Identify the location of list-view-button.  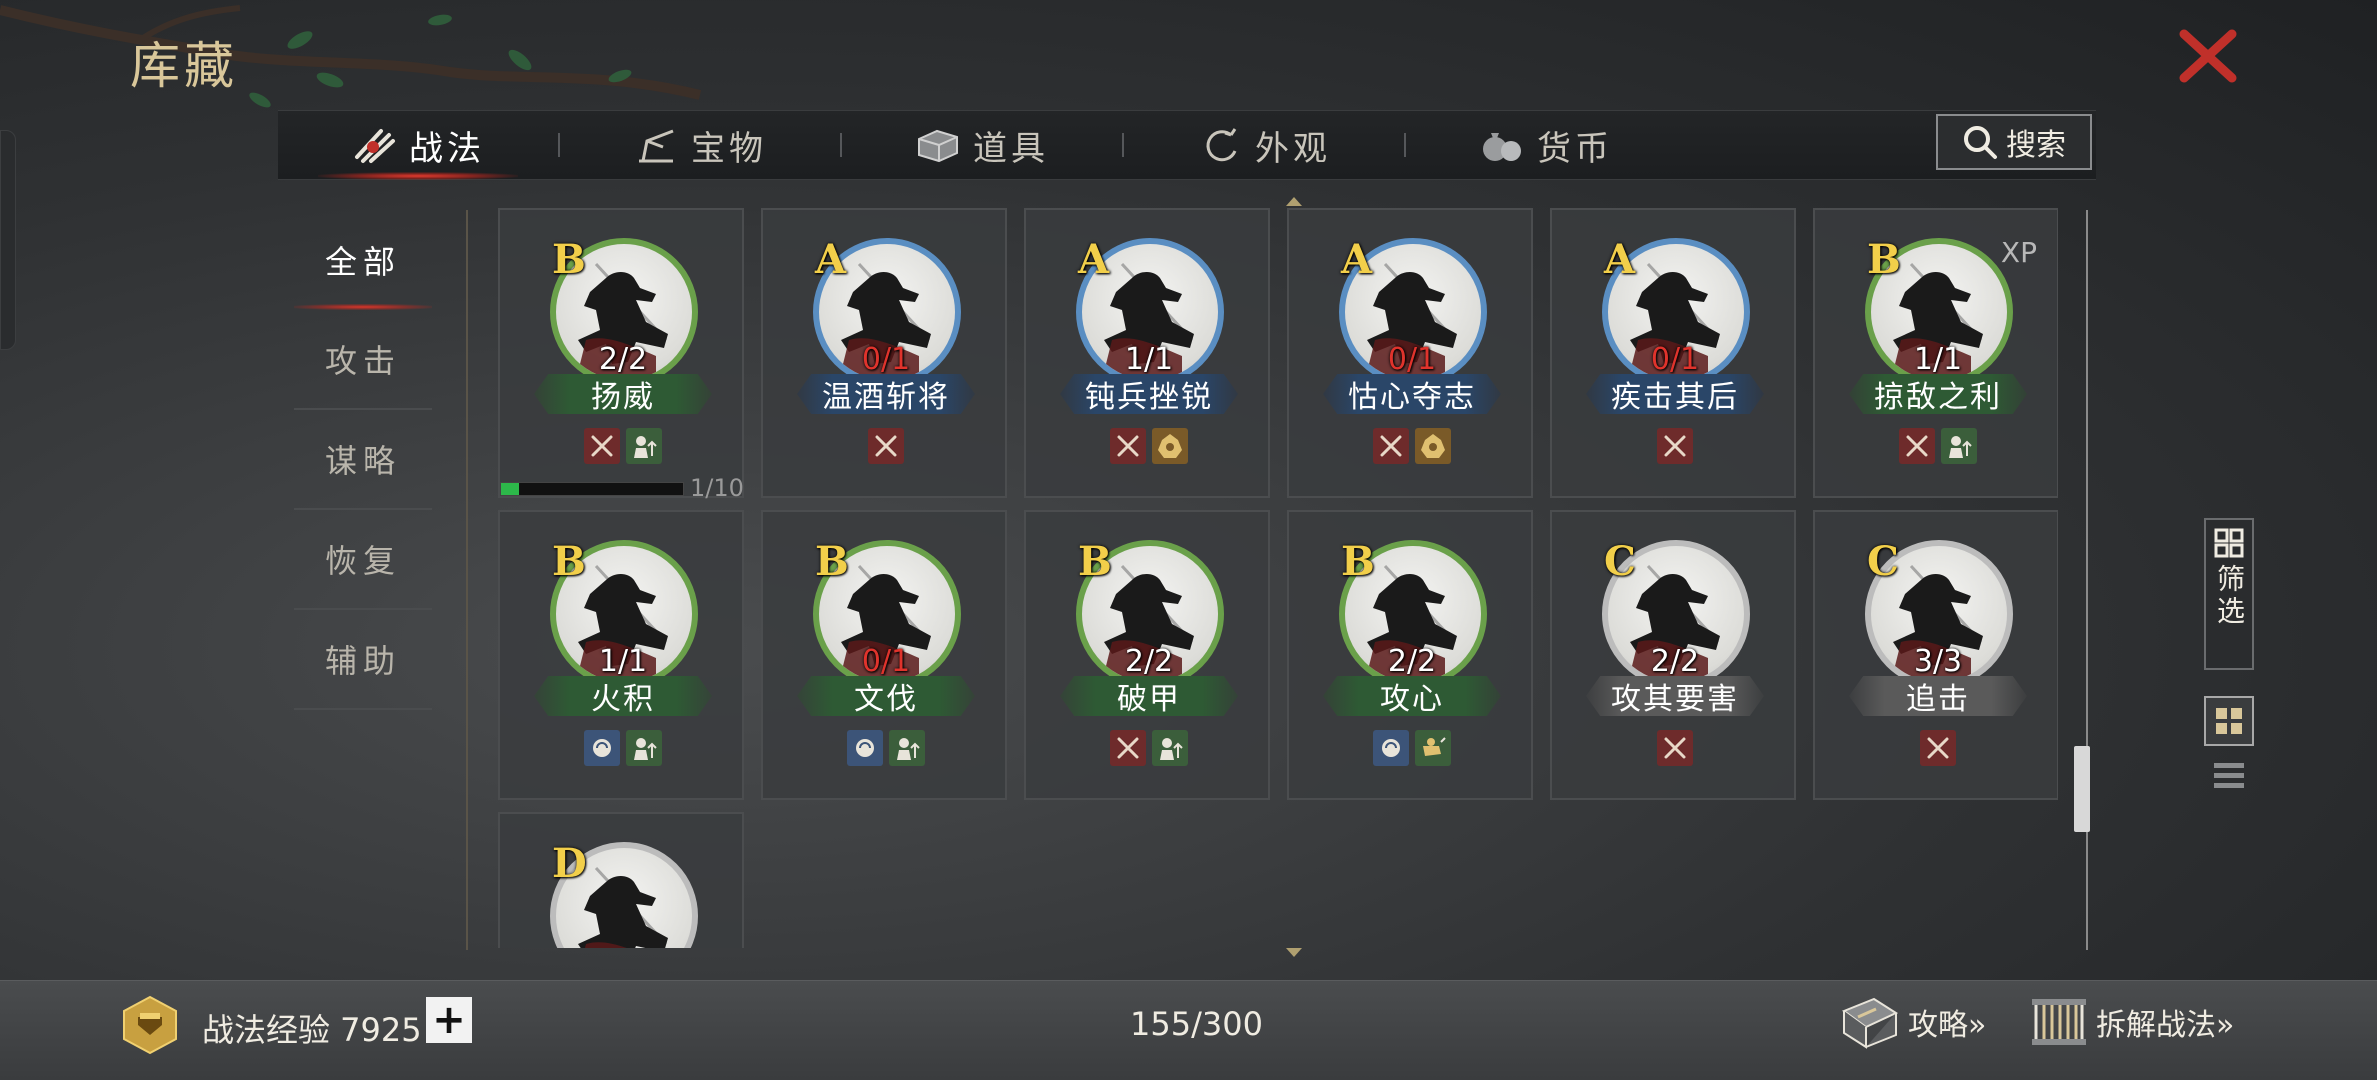
(2229, 775).